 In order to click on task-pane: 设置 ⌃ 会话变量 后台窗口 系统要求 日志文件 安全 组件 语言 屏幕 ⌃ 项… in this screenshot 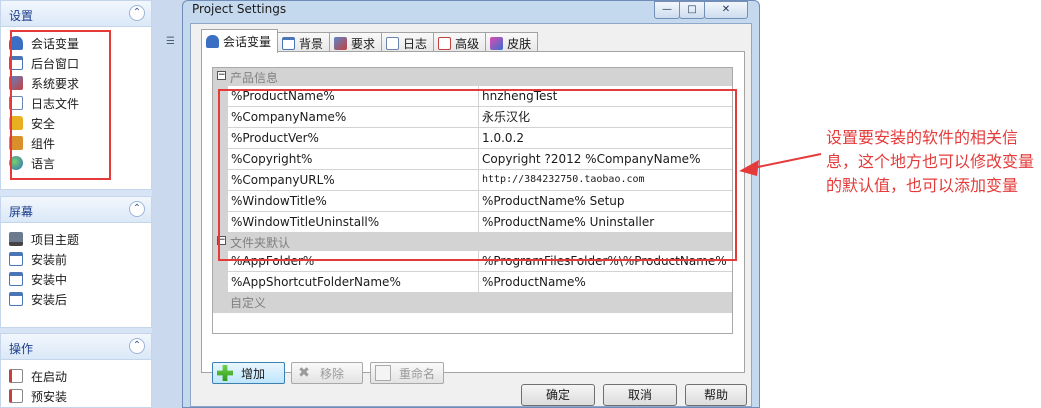, I will do `click(76, 204)`.